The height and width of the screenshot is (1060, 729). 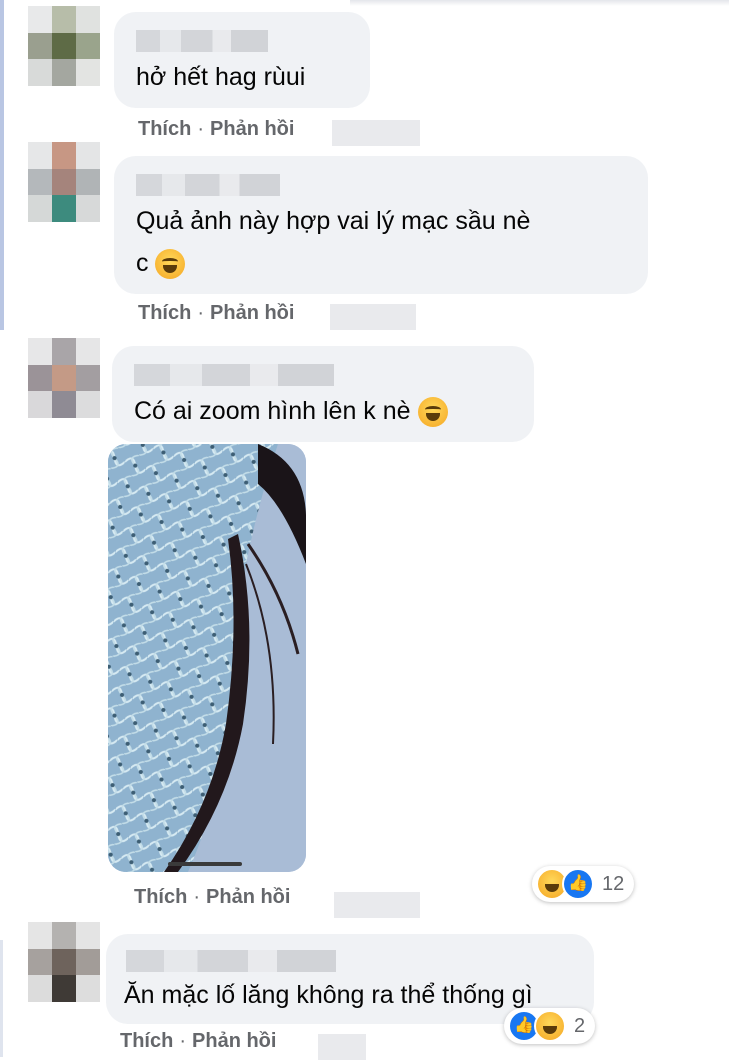 What do you see at coordinates (272, 411) in the screenshot?
I see `comment-text-content: Có ai zoom hình lên k nè` at bounding box center [272, 411].